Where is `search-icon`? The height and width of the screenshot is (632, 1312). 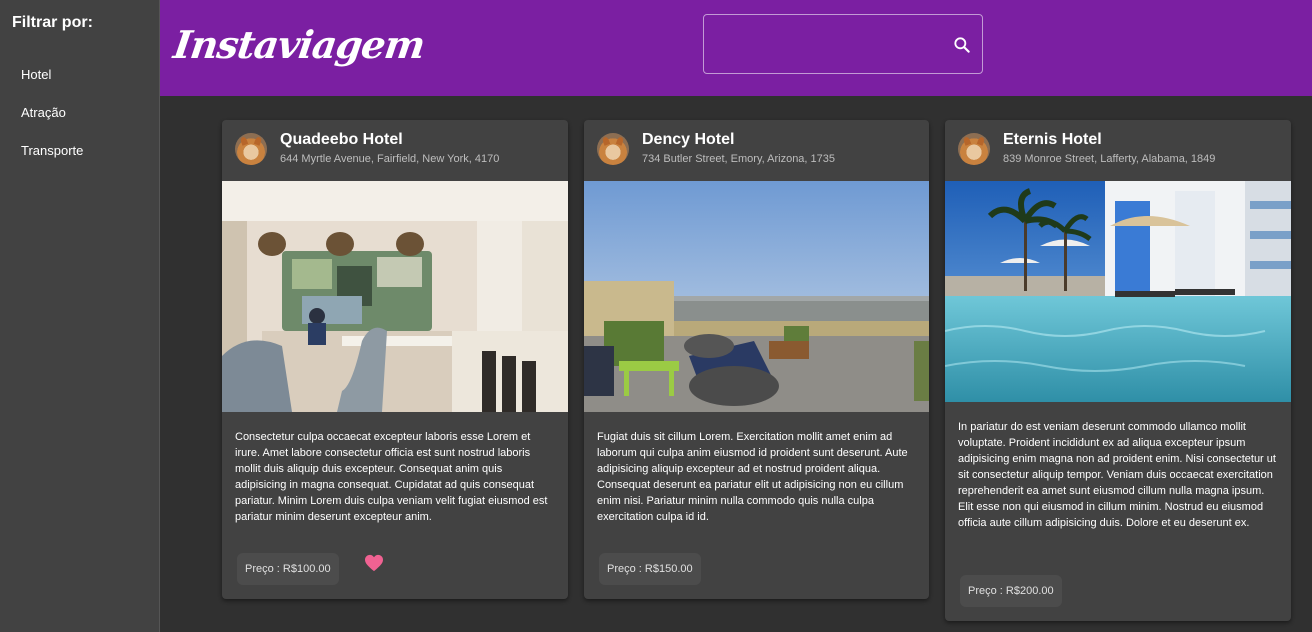
search-icon is located at coordinates (962, 45).